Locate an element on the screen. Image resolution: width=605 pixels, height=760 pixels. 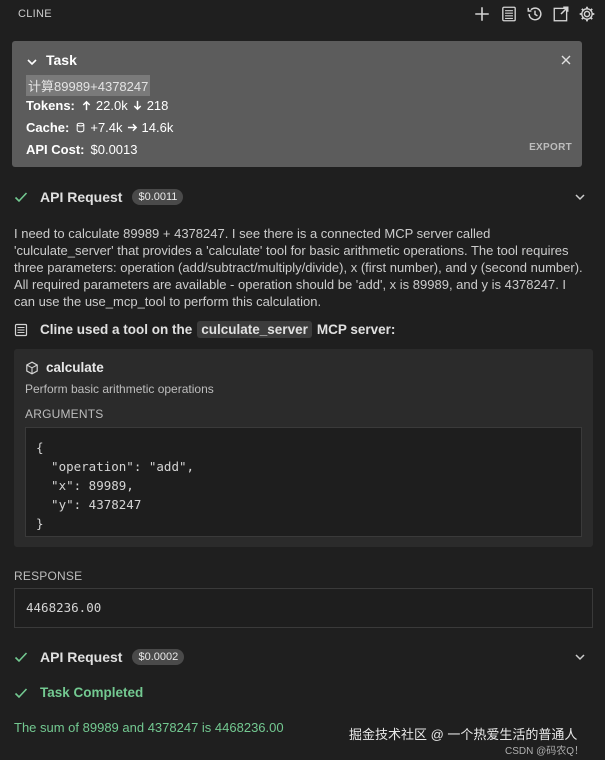
close-icon is located at coordinates (566, 60).